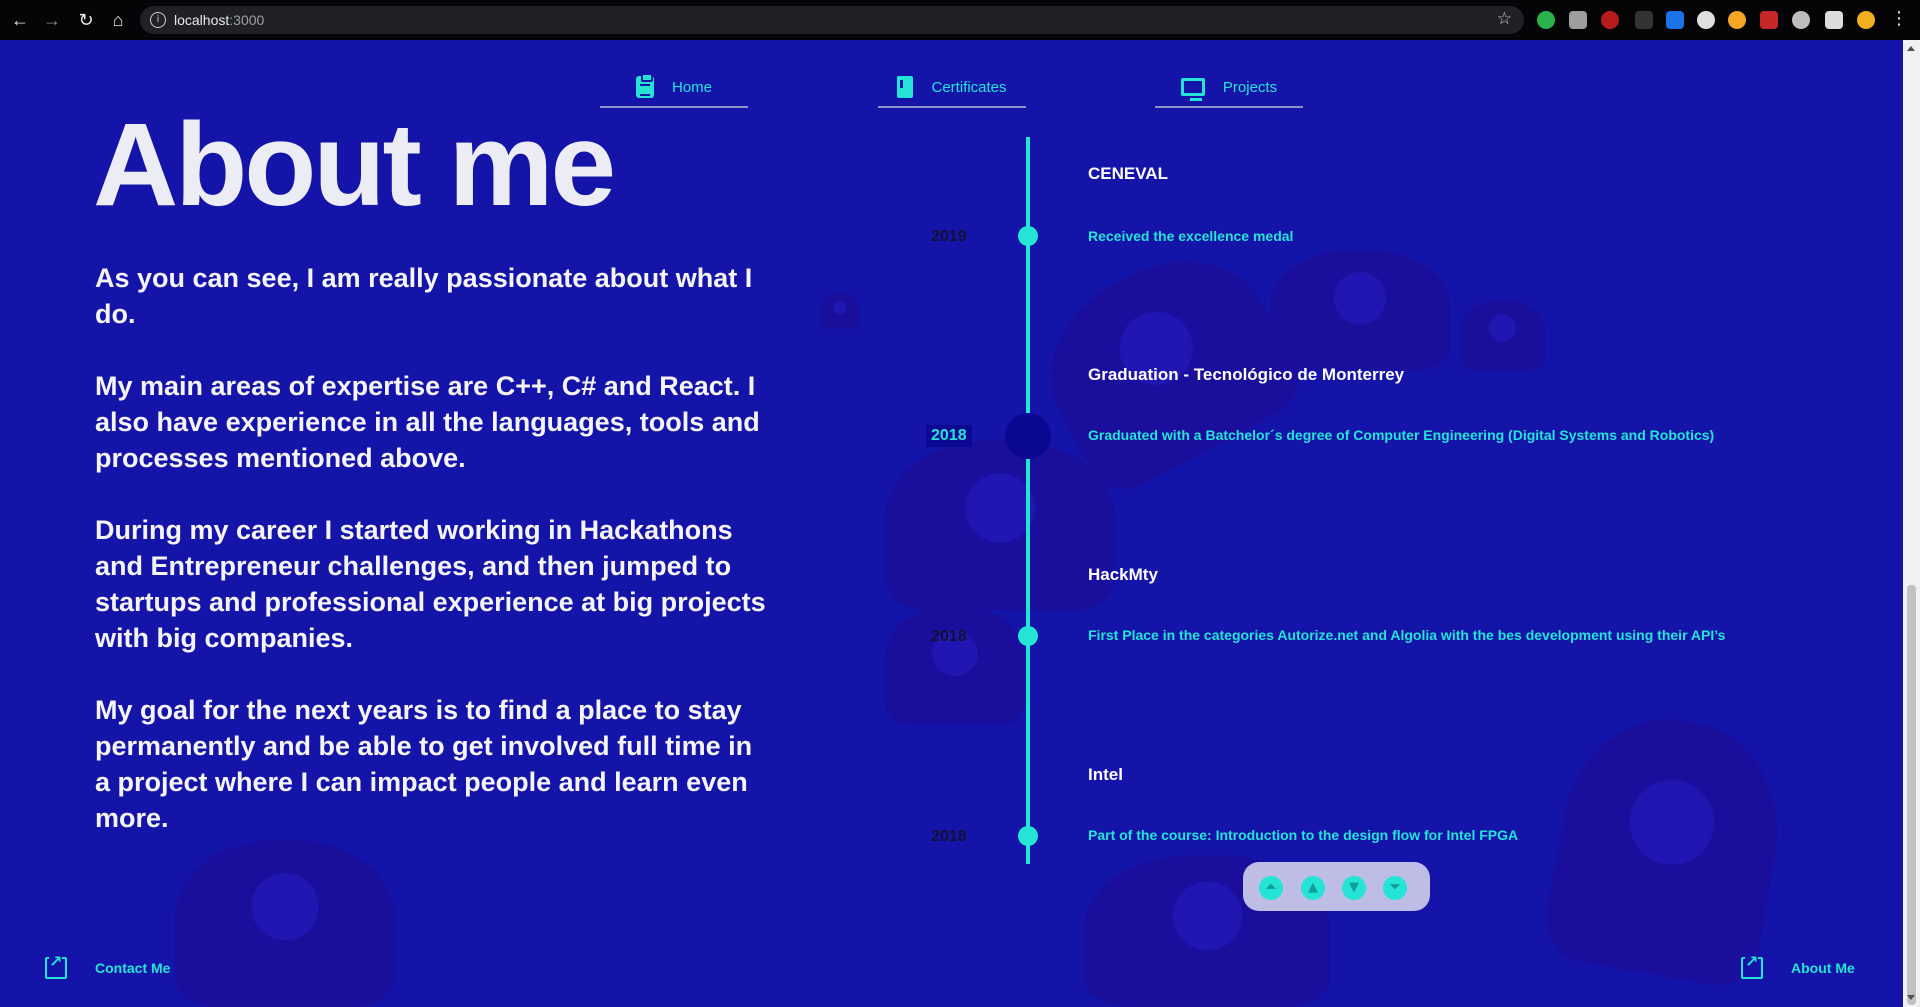  What do you see at coordinates (1823, 968) in the screenshot?
I see `about-me-label: About Me` at bounding box center [1823, 968].